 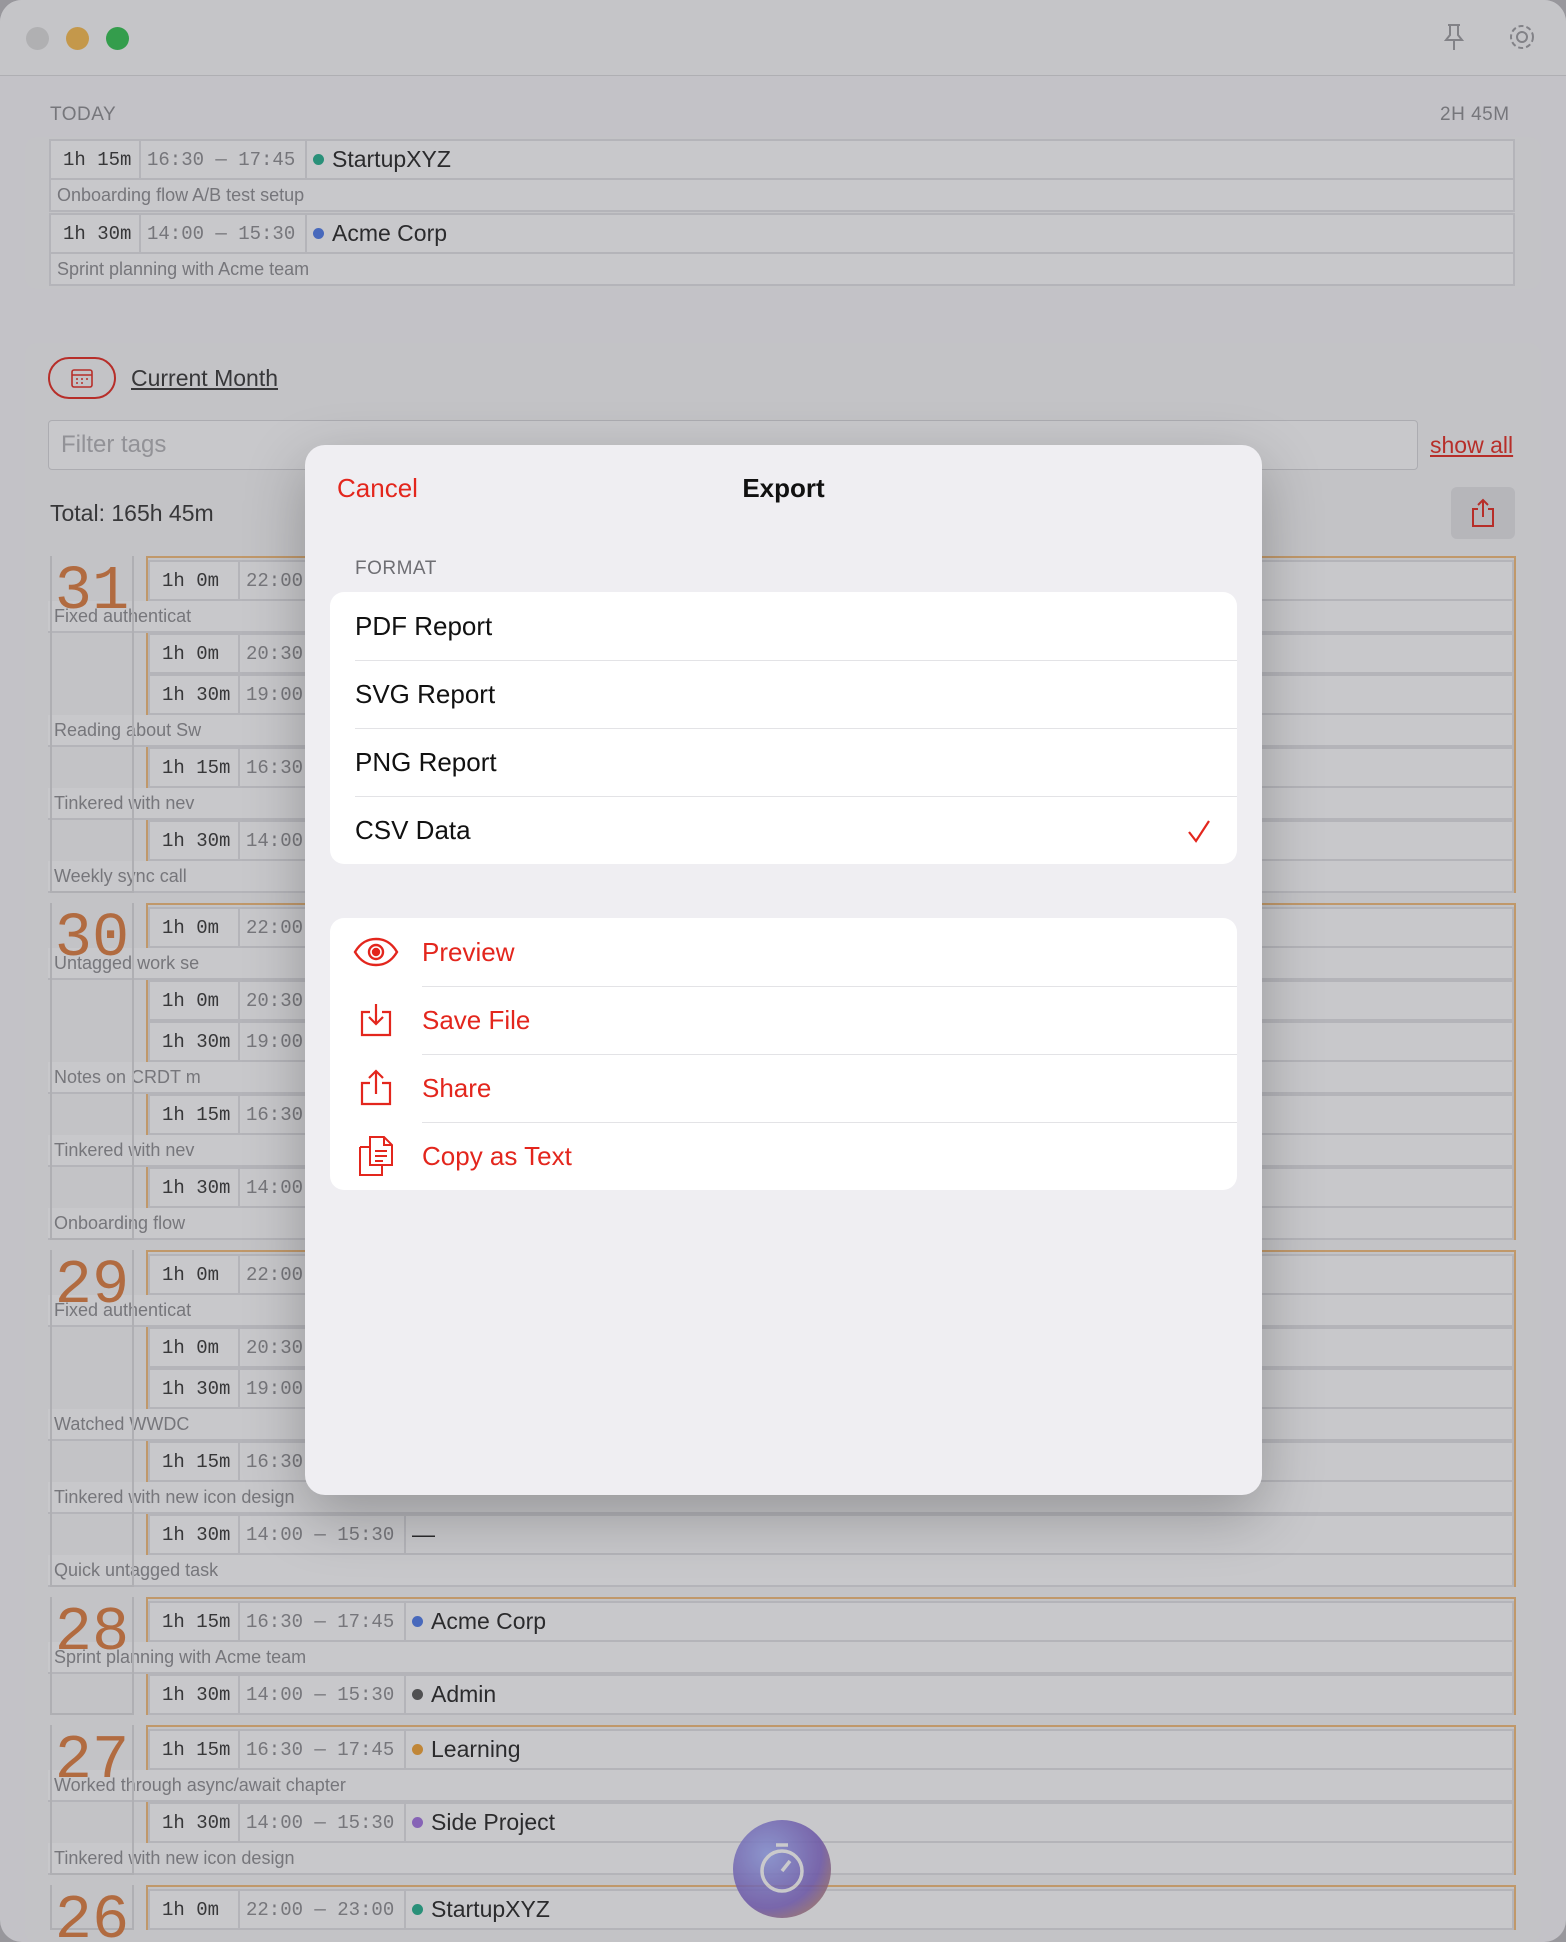 I want to click on format-label: SVG Report, so click(x=425, y=693).